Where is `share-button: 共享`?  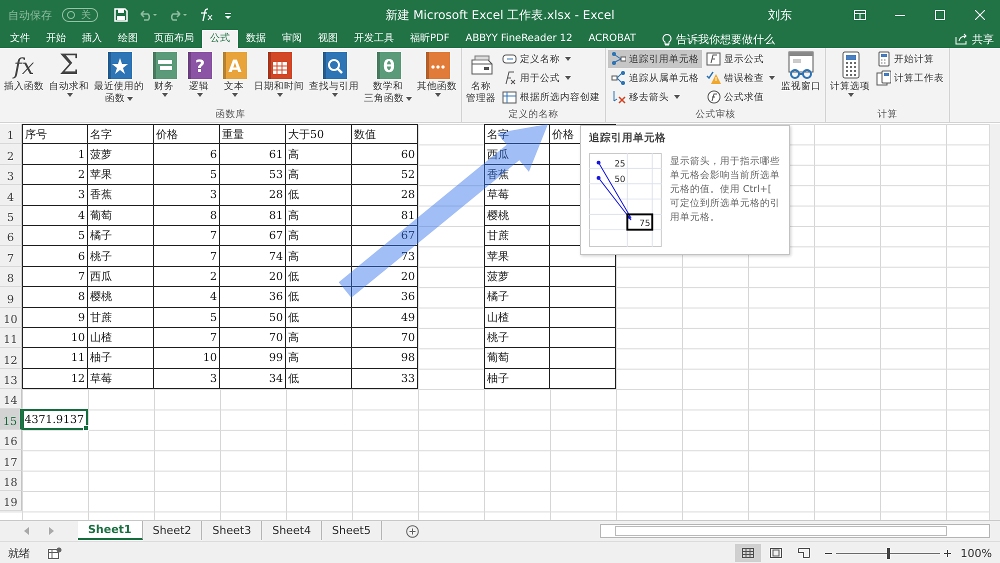
share-button: 共享 is located at coordinates (974, 39).